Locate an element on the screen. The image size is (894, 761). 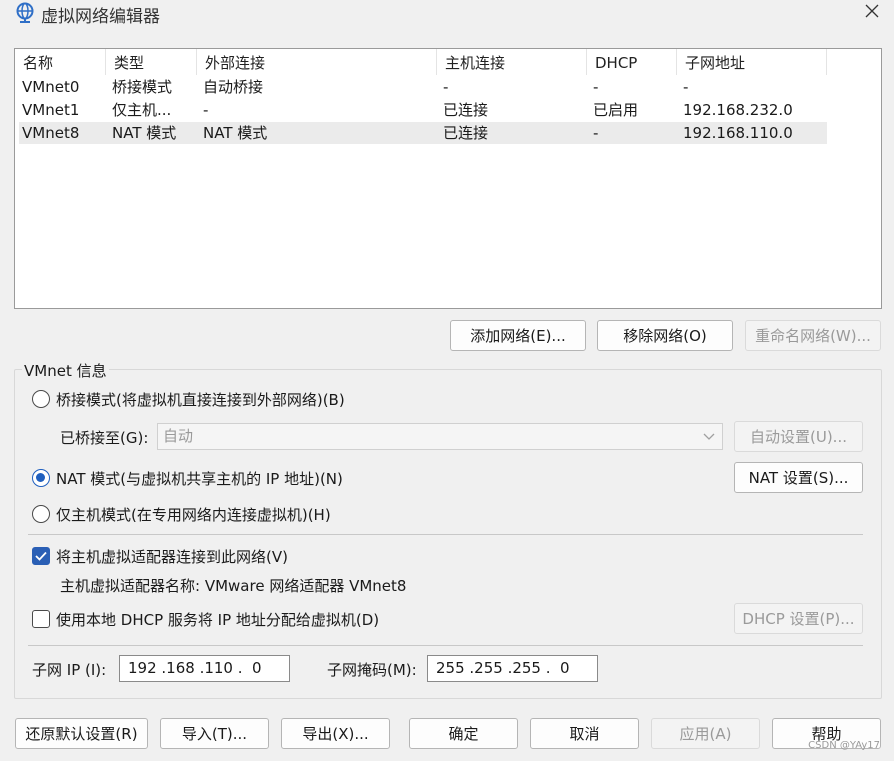
chevron-down-icon is located at coordinates (709, 440).